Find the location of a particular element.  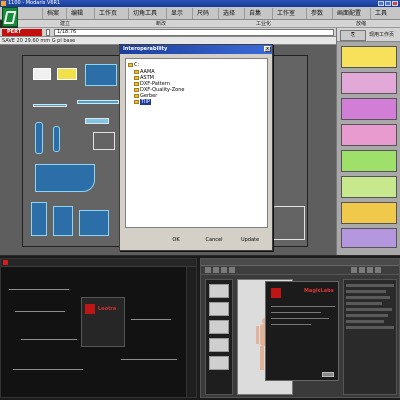

window-title: 1100 - Modaris V6R1 is located at coordinates (34, 3).